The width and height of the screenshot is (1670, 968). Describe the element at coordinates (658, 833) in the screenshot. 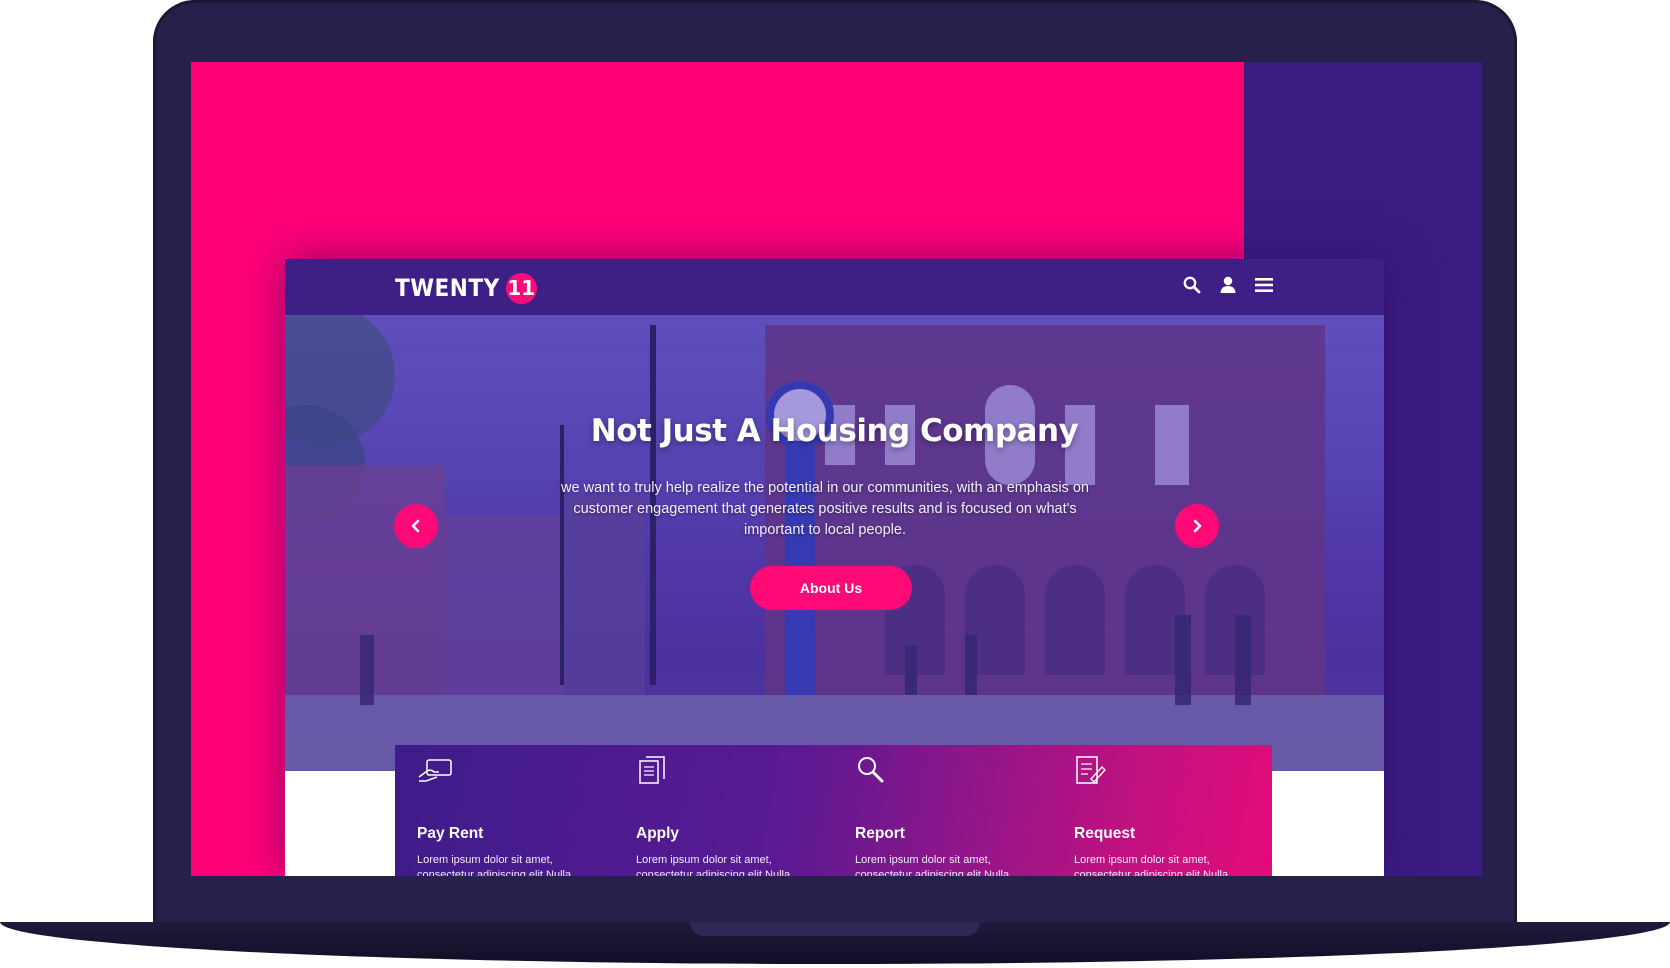

I see `service-title: Apply` at that location.